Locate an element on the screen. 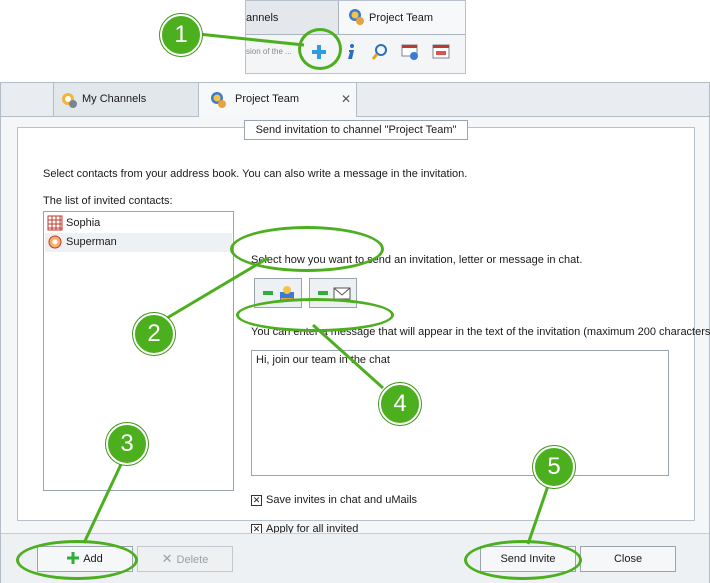 The width and height of the screenshot is (710, 583). callout-ring-message is located at coordinates (315, 315).